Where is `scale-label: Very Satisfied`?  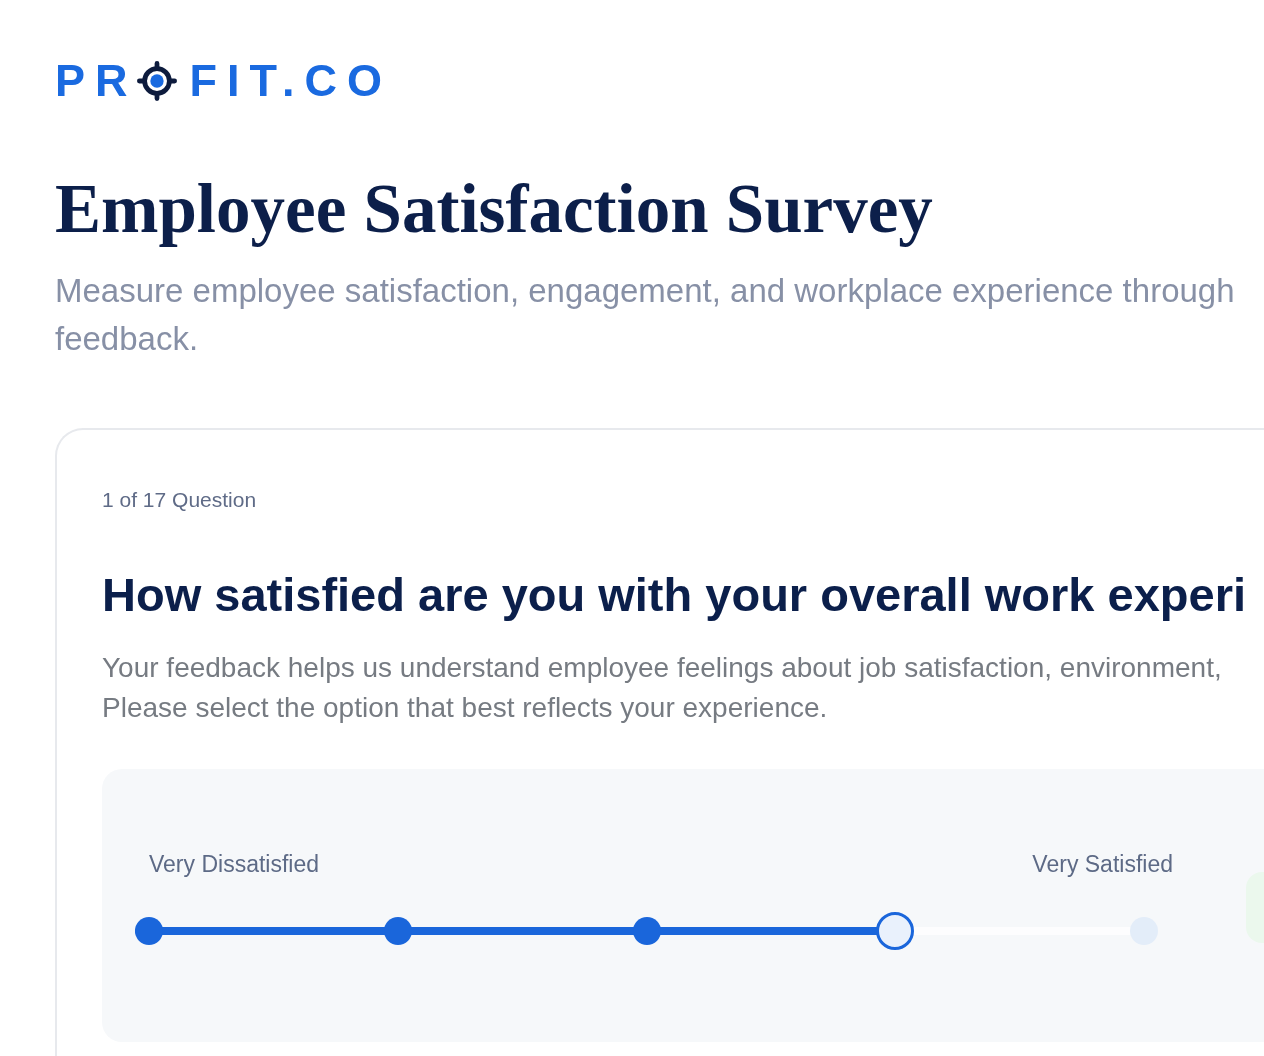 scale-label: Very Satisfied is located at coordinates (1102, 865).